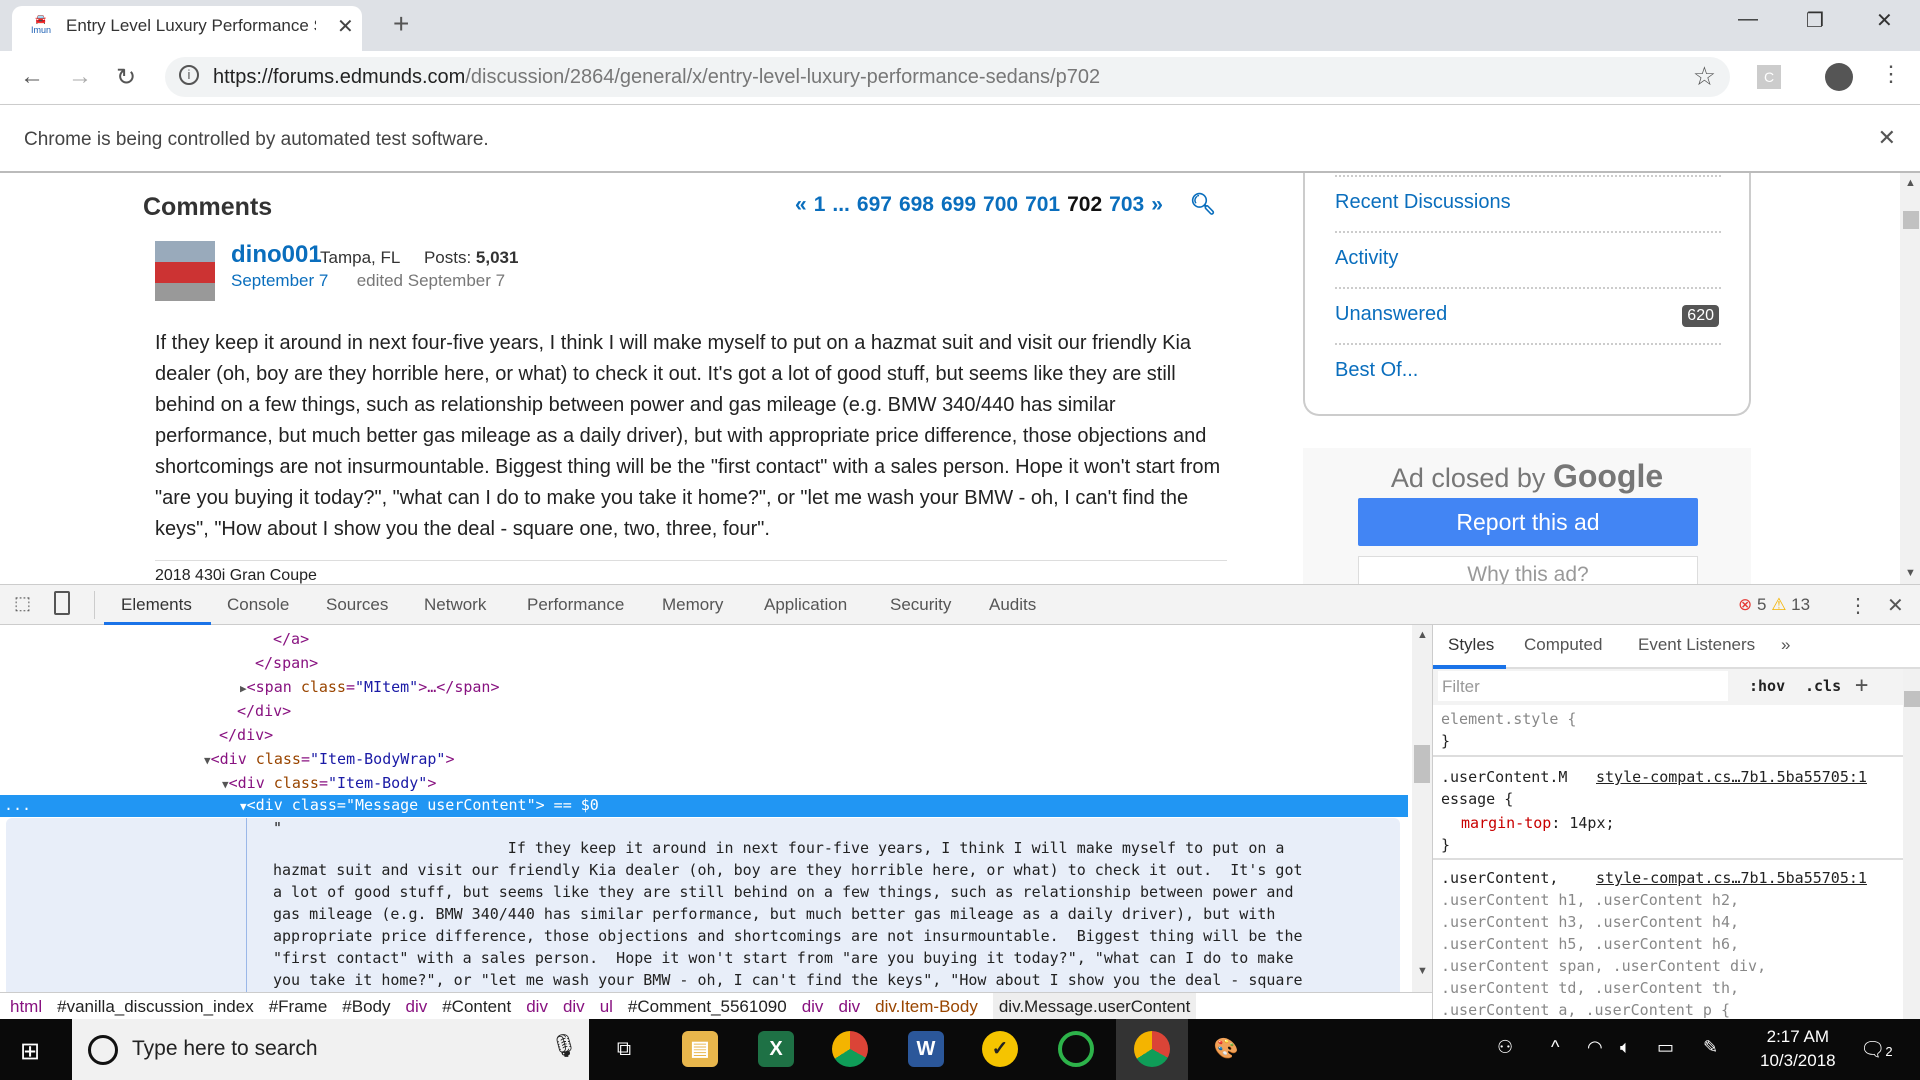 The height and width of the screenshot is (1080, 1920). I want to click on elements-scrollbar: ▲ ▼, so click(1422, 808).